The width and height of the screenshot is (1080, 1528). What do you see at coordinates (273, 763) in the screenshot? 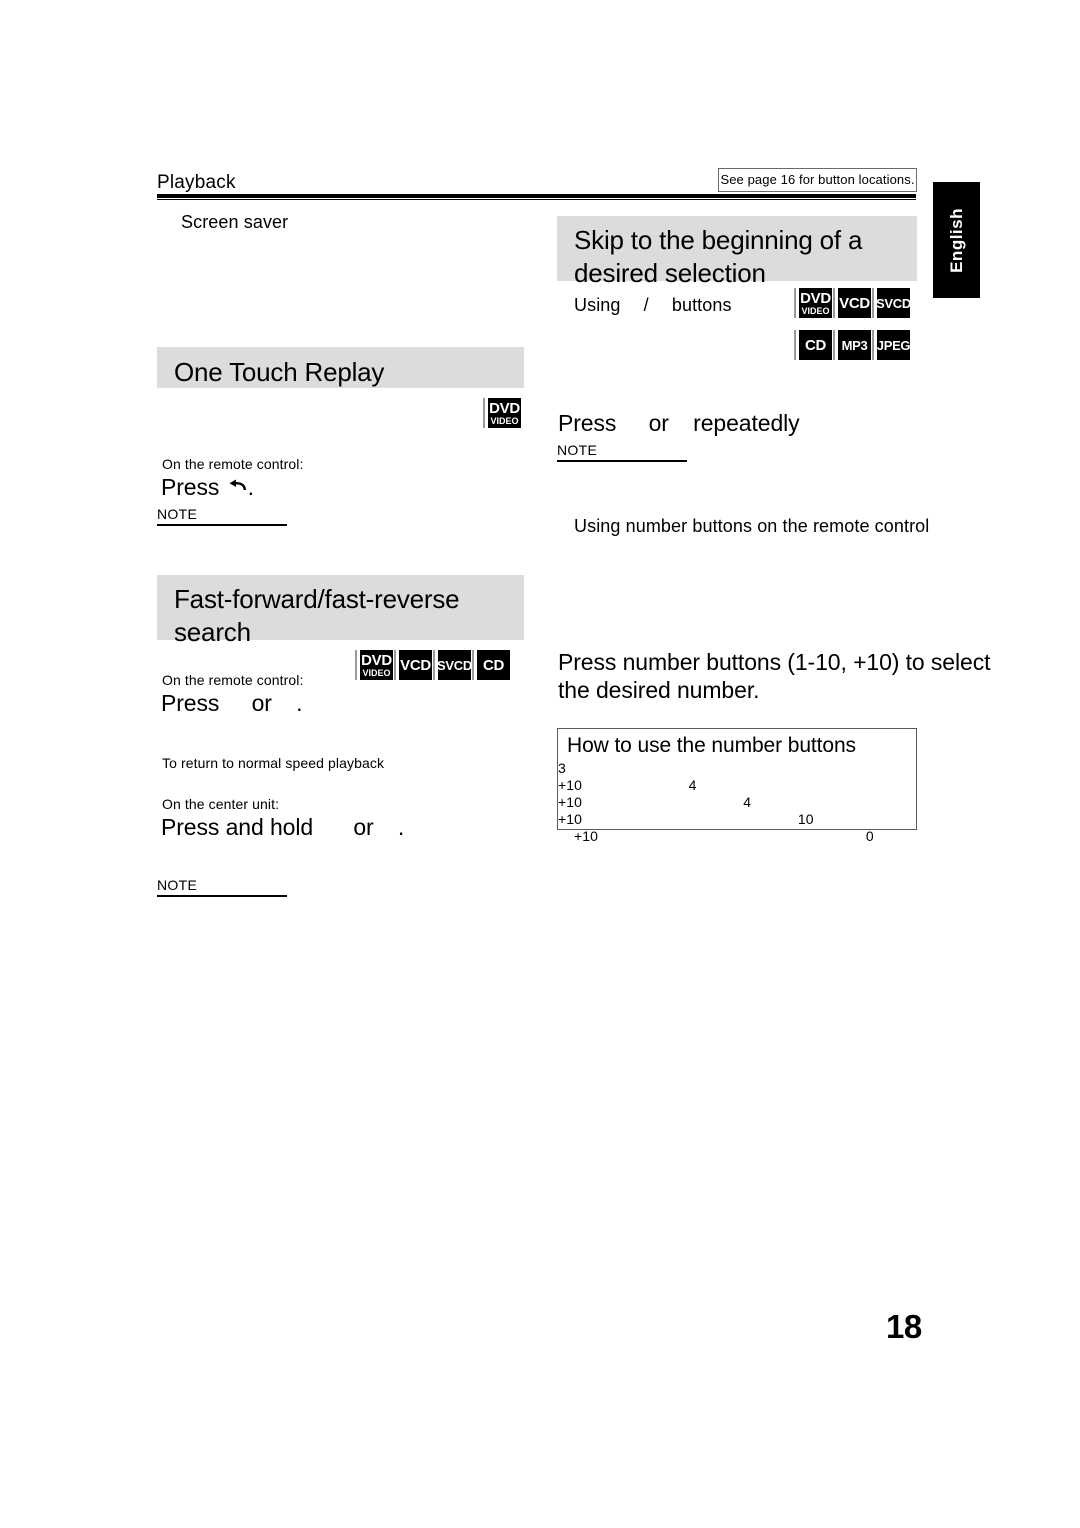
I see `fast-search-return-normal: To return to normal speed playback` at bounding box center [273, 763].